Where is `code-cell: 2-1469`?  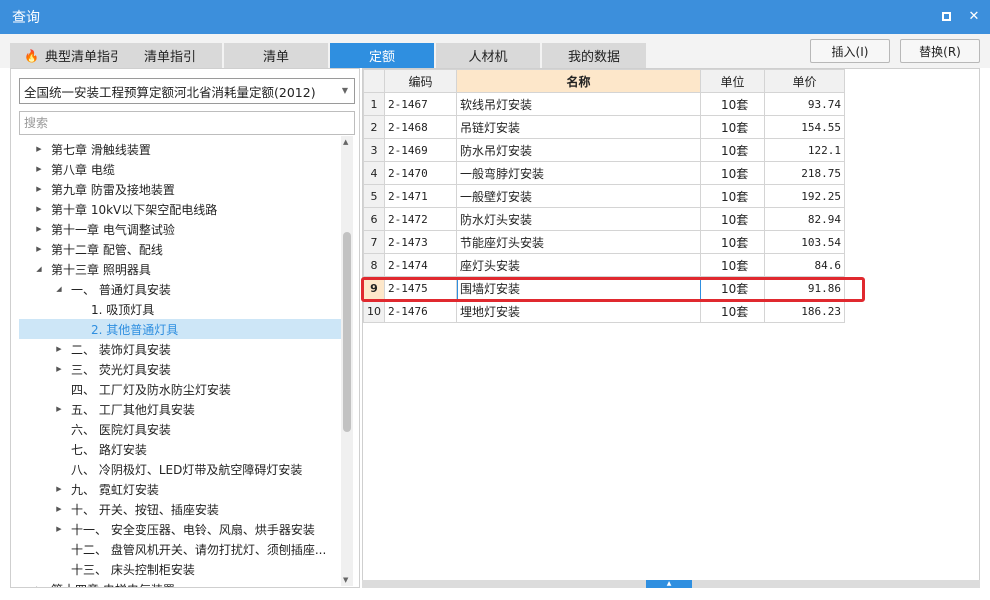
code-cell: 2-1469 is located at coordinates (420, 150).